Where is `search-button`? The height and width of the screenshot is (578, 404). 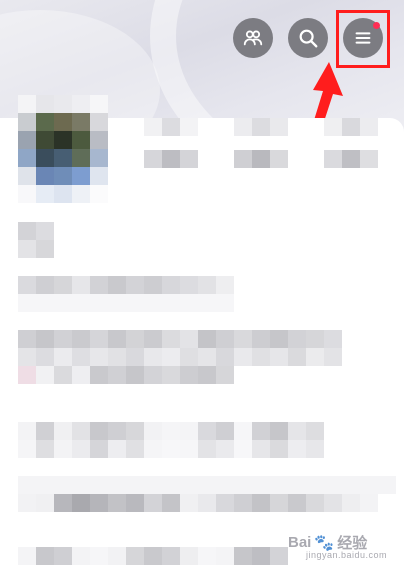 search-button is located at coordinates (308, 38).